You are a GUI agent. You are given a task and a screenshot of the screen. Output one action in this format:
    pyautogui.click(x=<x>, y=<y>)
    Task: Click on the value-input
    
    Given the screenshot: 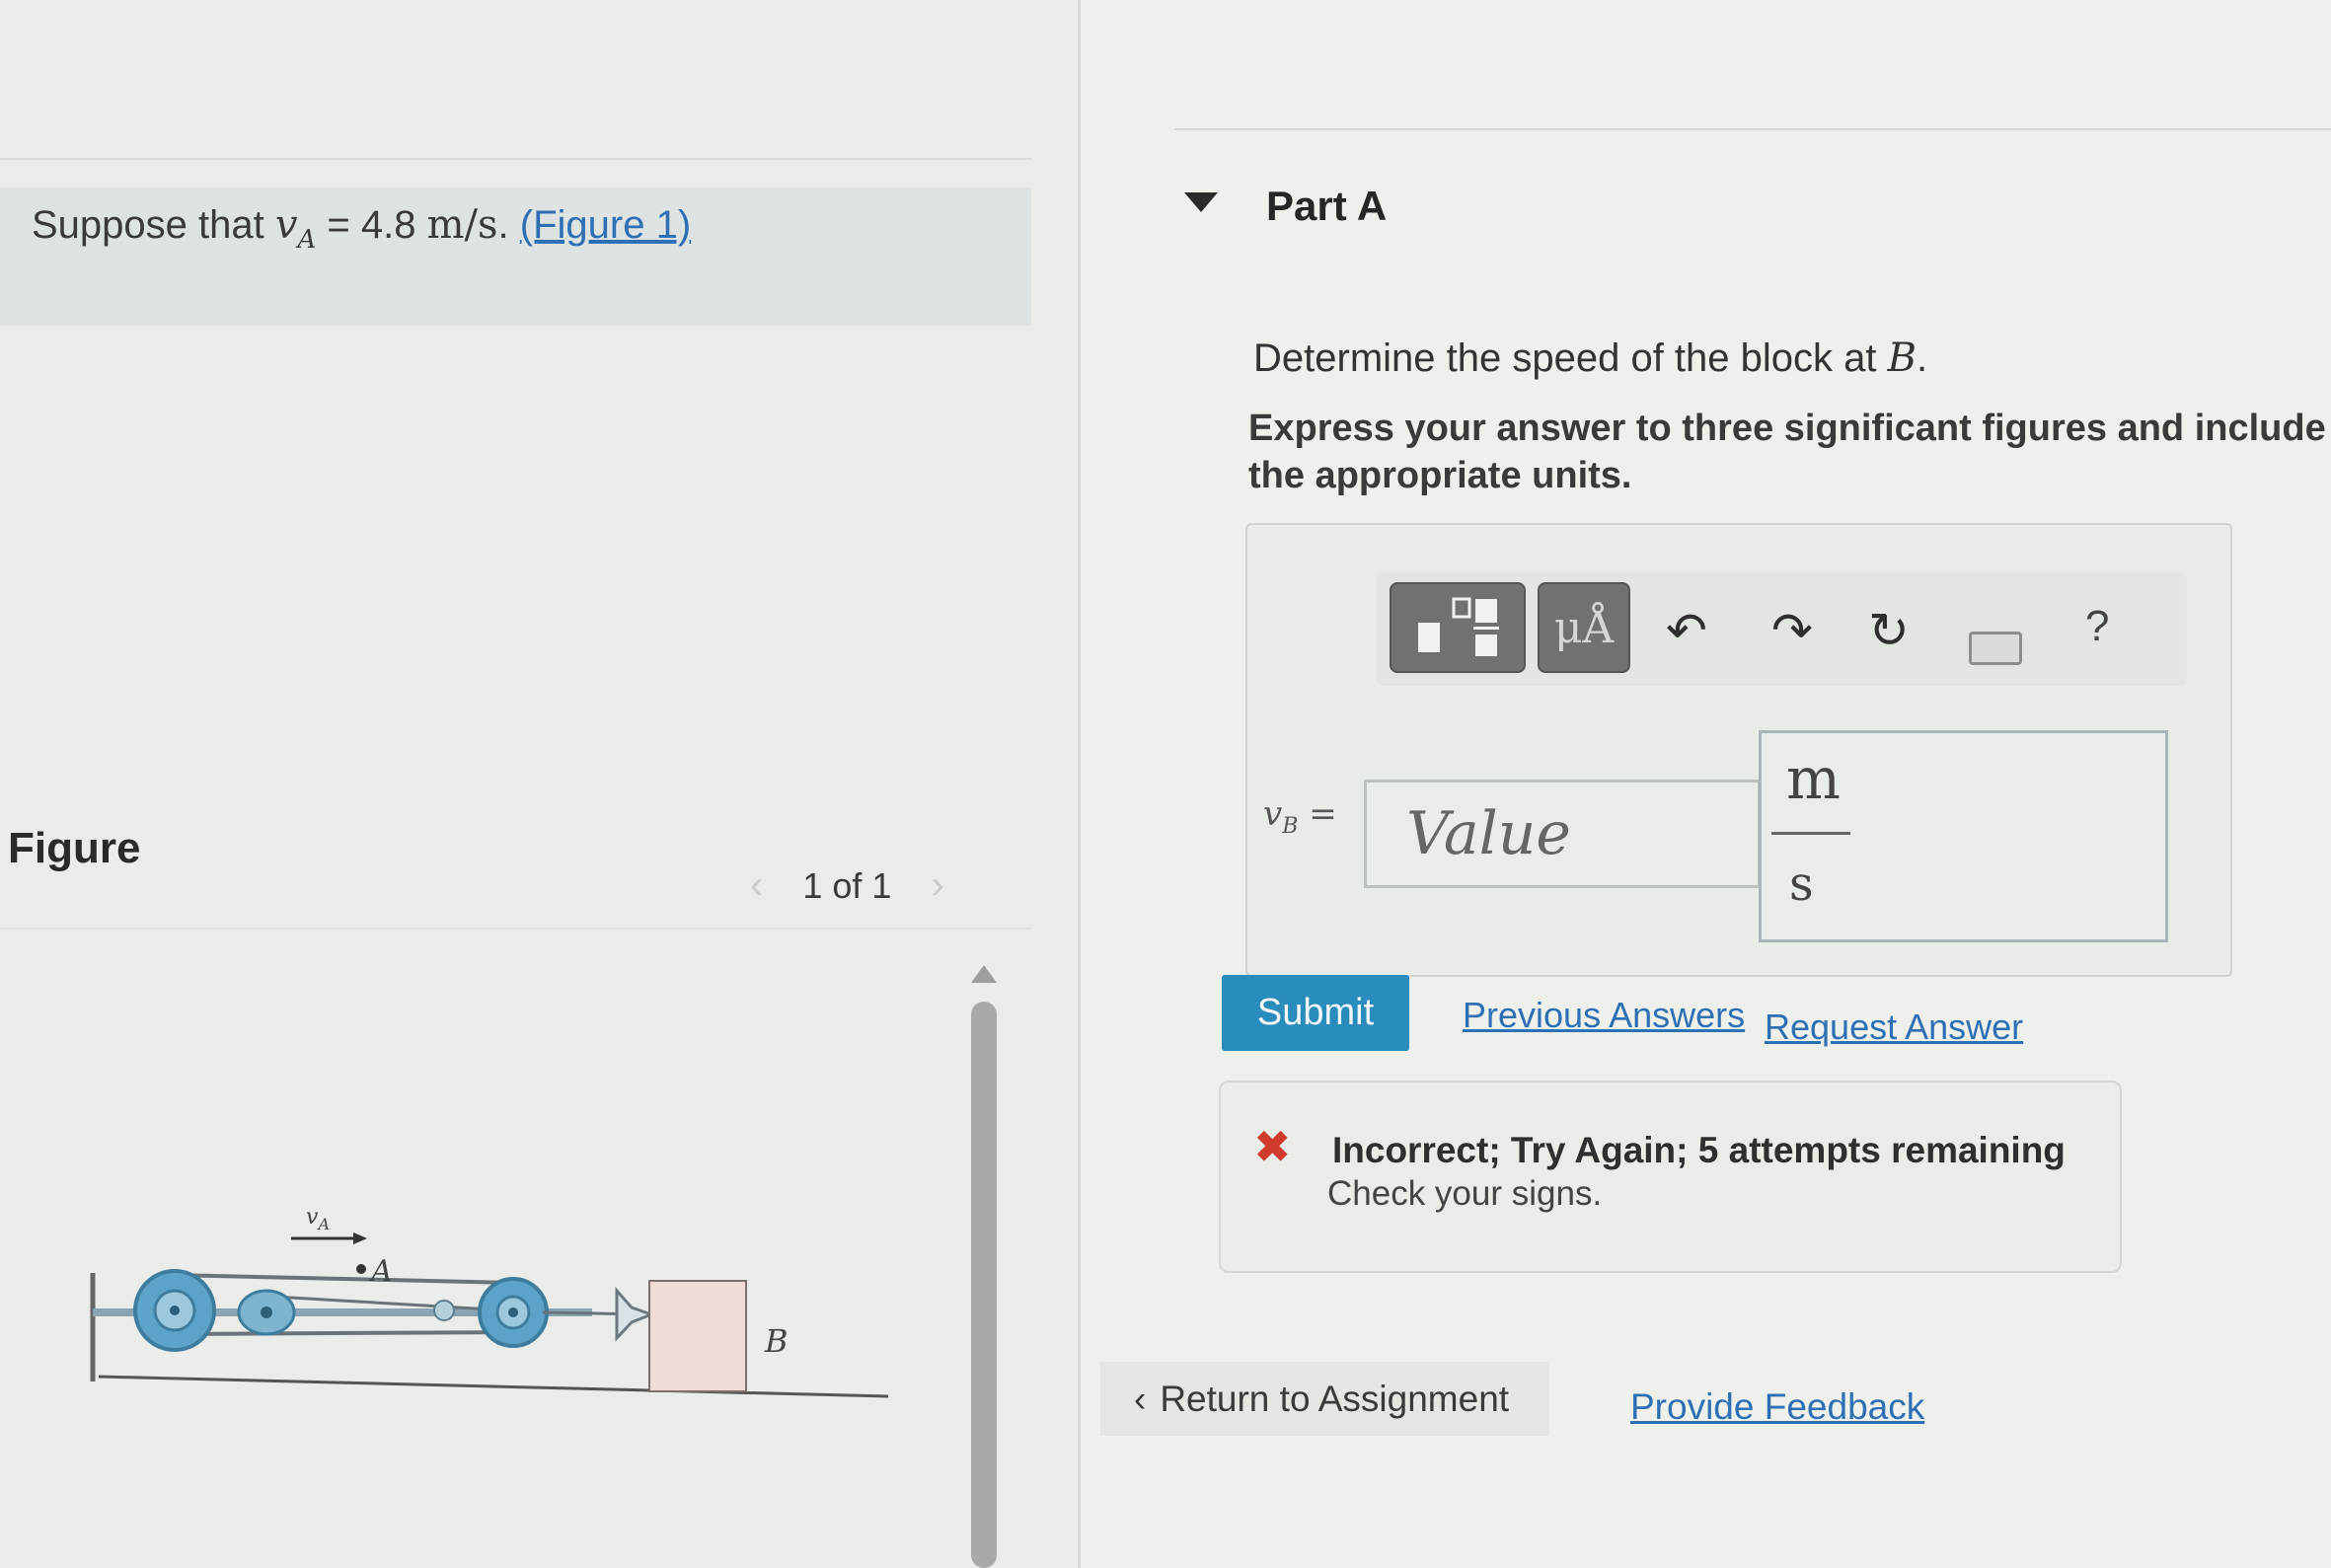 What is the action you would take?
    pyautogui.click(x=1563, y=834)
    